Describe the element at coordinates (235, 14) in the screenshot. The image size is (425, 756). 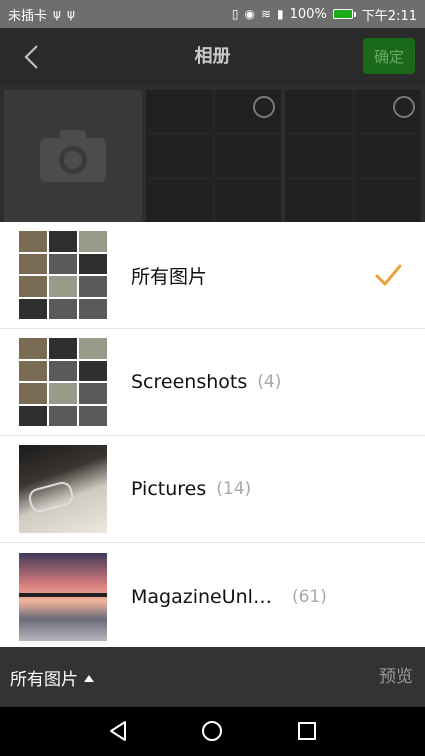
I see `vibrate-icon: ▯` at that location.